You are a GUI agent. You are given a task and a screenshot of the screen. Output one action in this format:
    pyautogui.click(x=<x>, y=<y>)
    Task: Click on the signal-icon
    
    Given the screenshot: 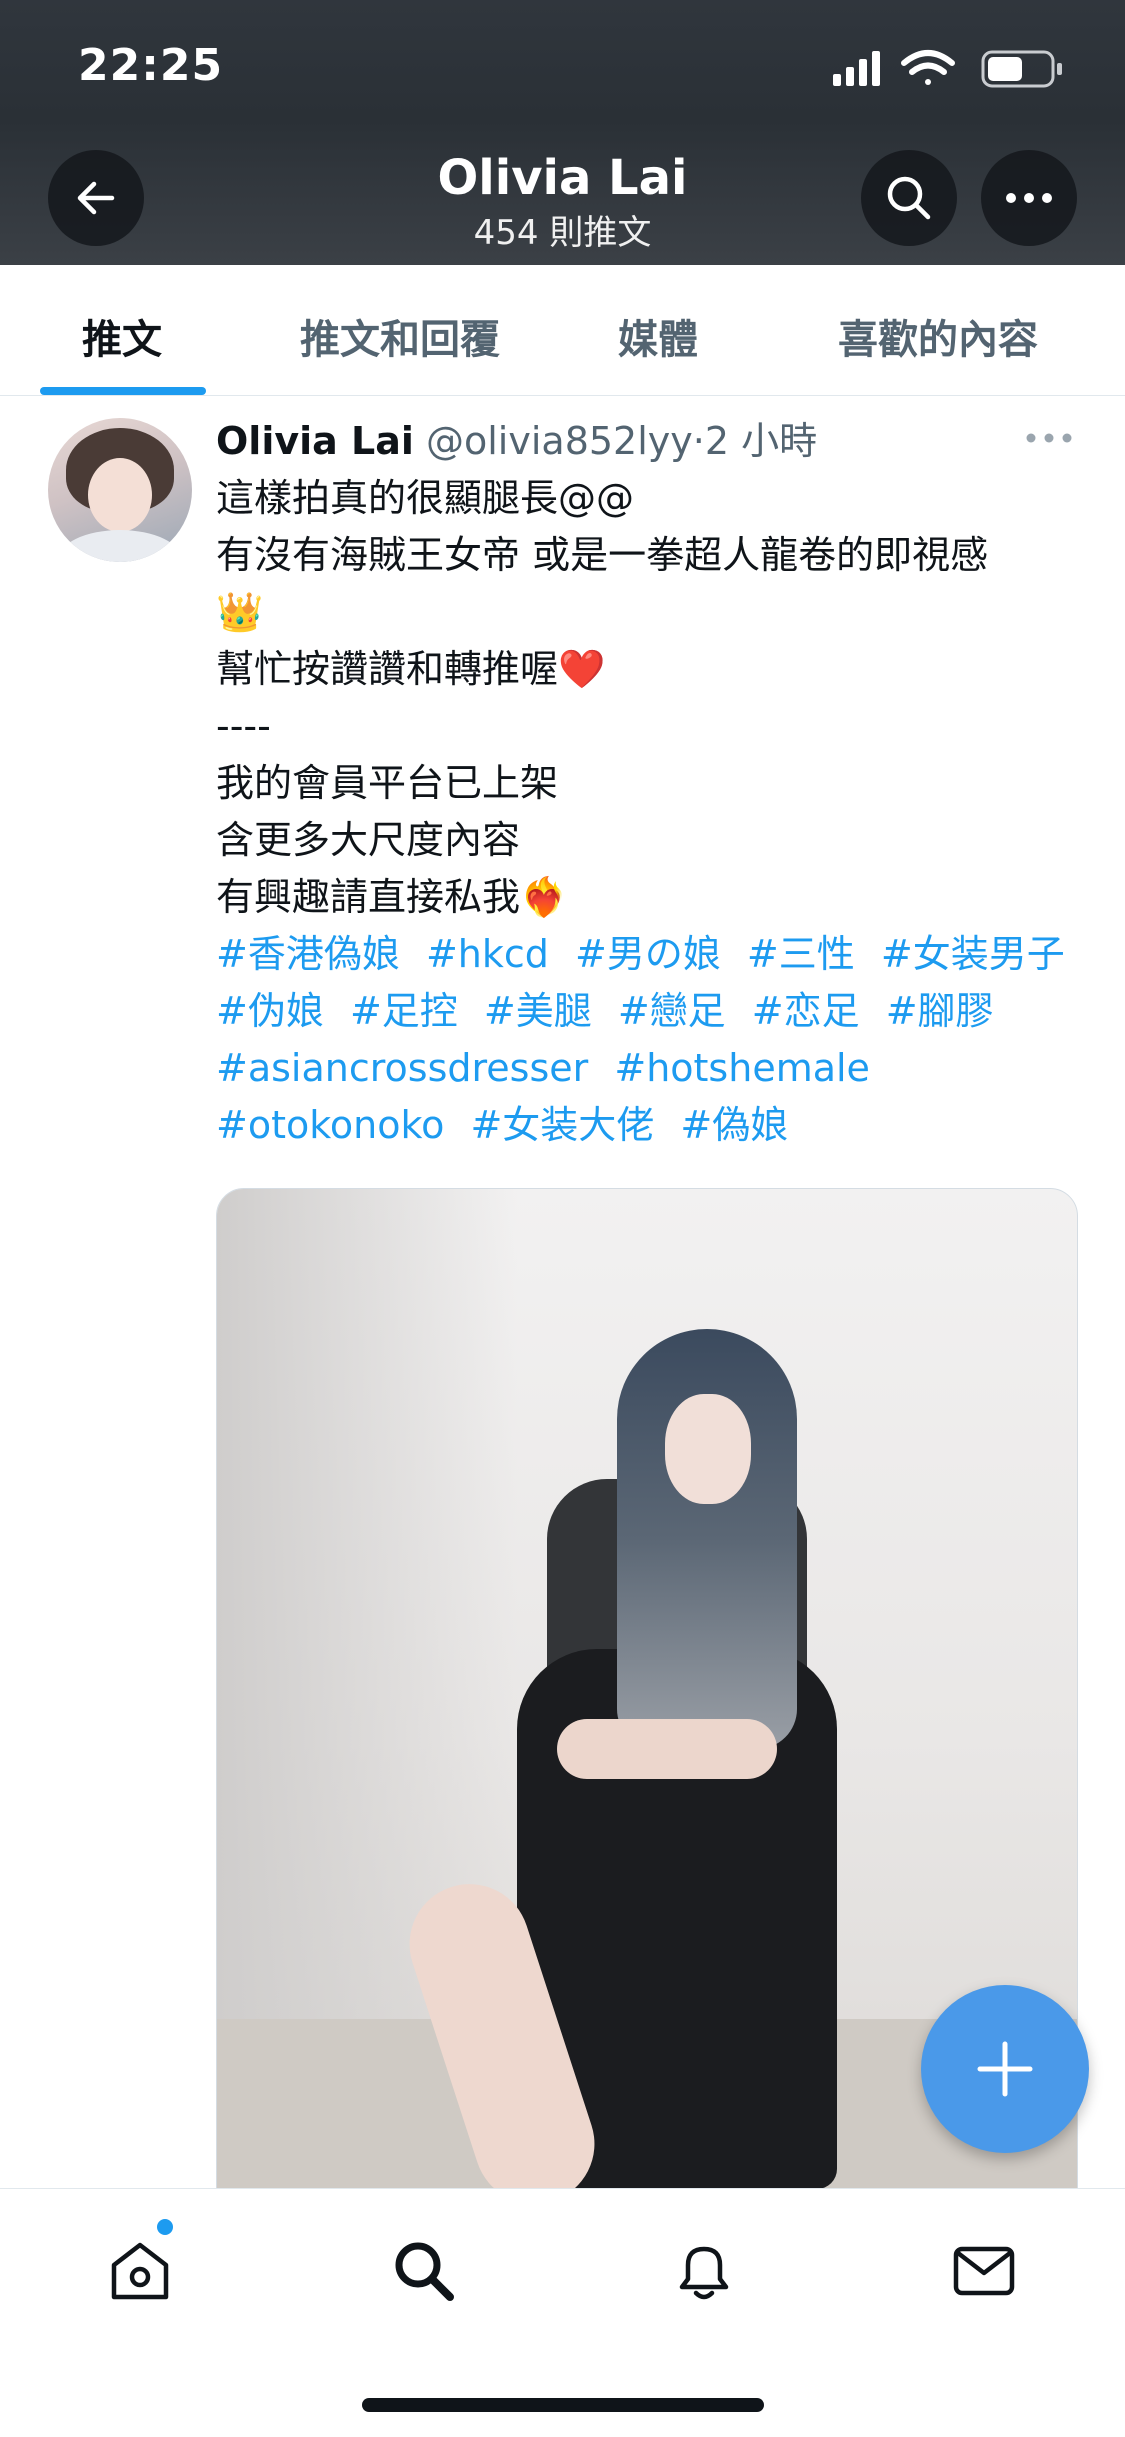 What is the action you would take?
    pyautogui.click(x=856, y=68)
    